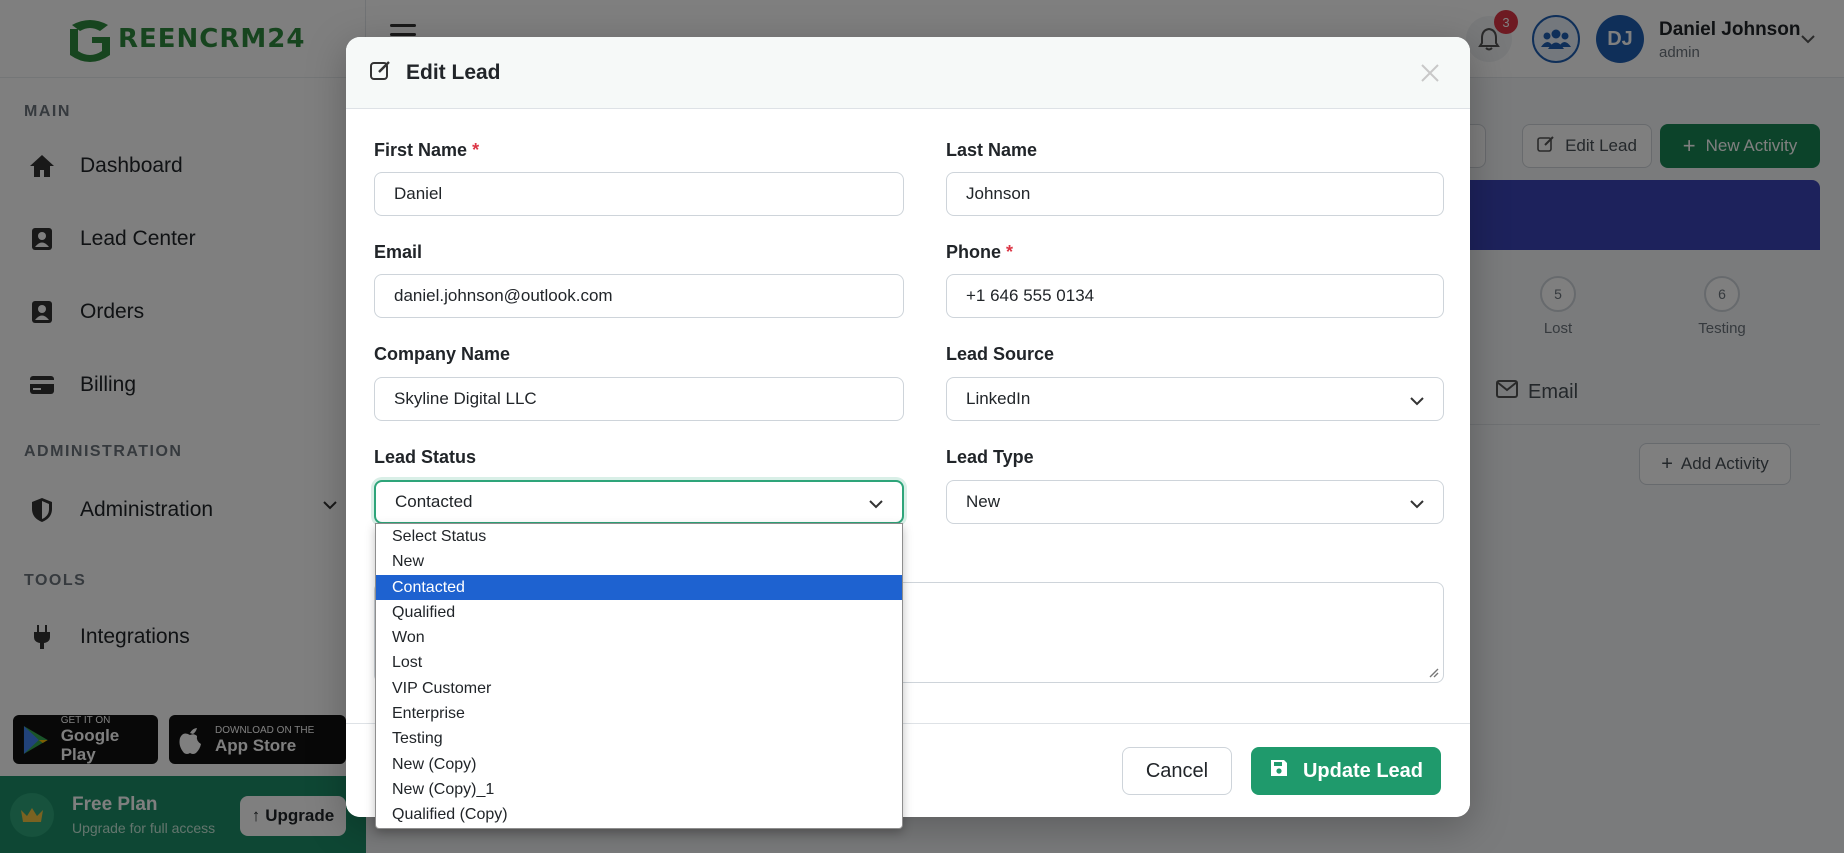 The height and width of the screenshot is (853, 1844). Describe the element at coordinates (1195, 502) in the screenshot. I see `lead-type-select: New` at that location.